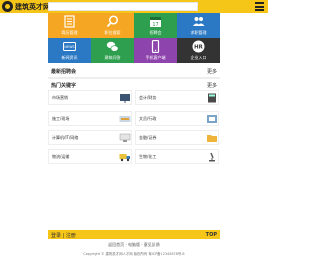 The width and height of the screenshot is (320, 259). Describe the element at coordinates (125, 137) in the screenshot. I see `network-icon` at that location.